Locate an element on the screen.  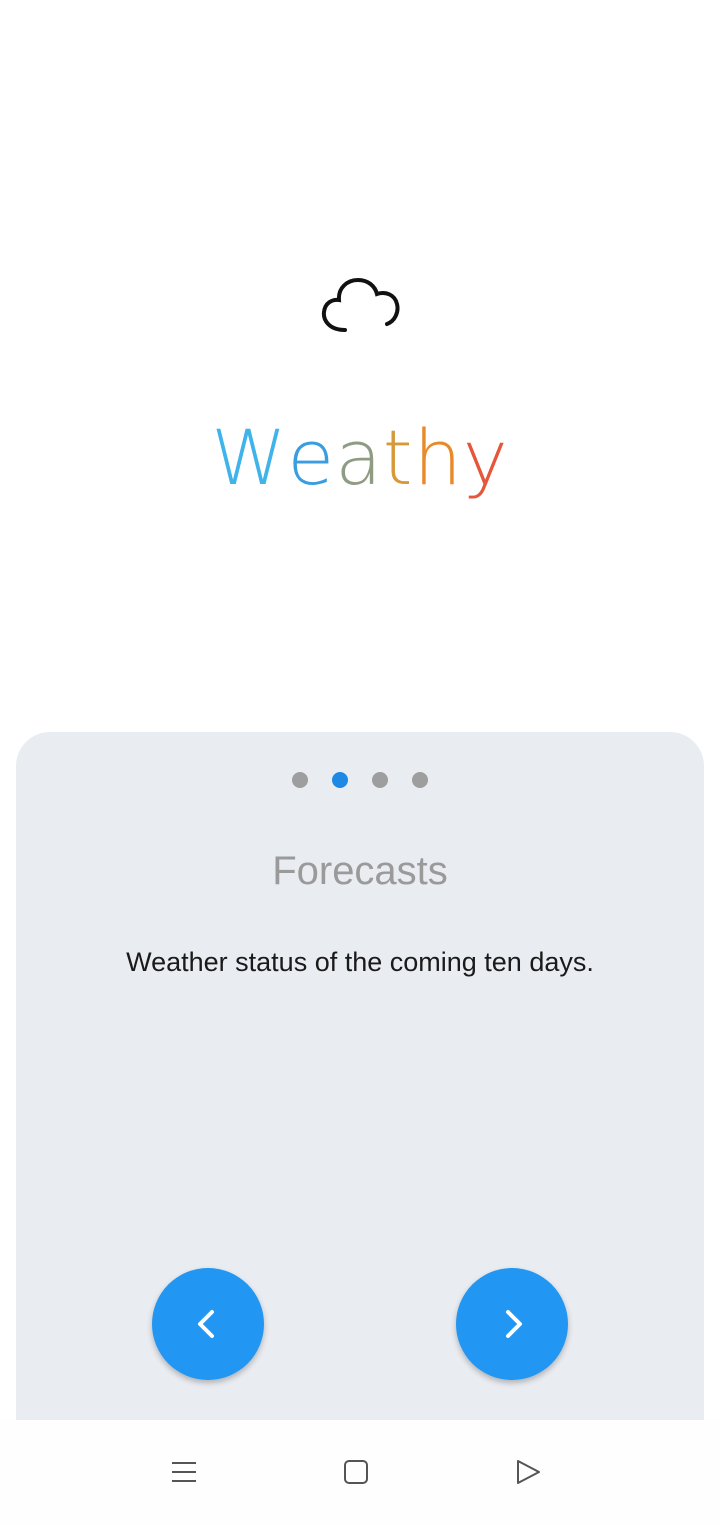
menu-button is located at coordinates (184, 1472).